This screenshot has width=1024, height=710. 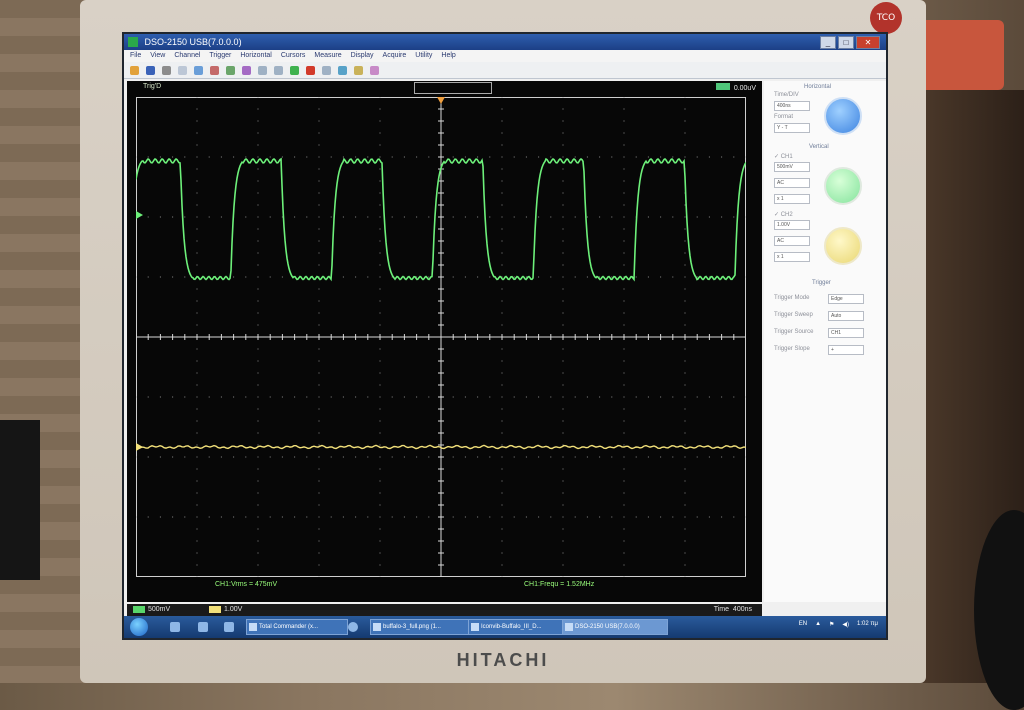 What do you see at coordinates (792, 199) in the screenshot?
I see `ch1-probe-select: x 1` at bounding box center [792, 199].